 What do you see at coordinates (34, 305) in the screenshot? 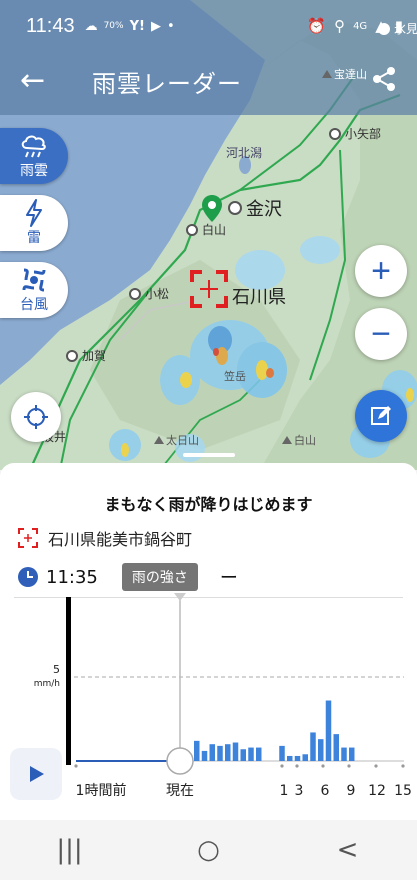
I see `layer-label-typhoon: 台風` at bounding box center [34, 305].